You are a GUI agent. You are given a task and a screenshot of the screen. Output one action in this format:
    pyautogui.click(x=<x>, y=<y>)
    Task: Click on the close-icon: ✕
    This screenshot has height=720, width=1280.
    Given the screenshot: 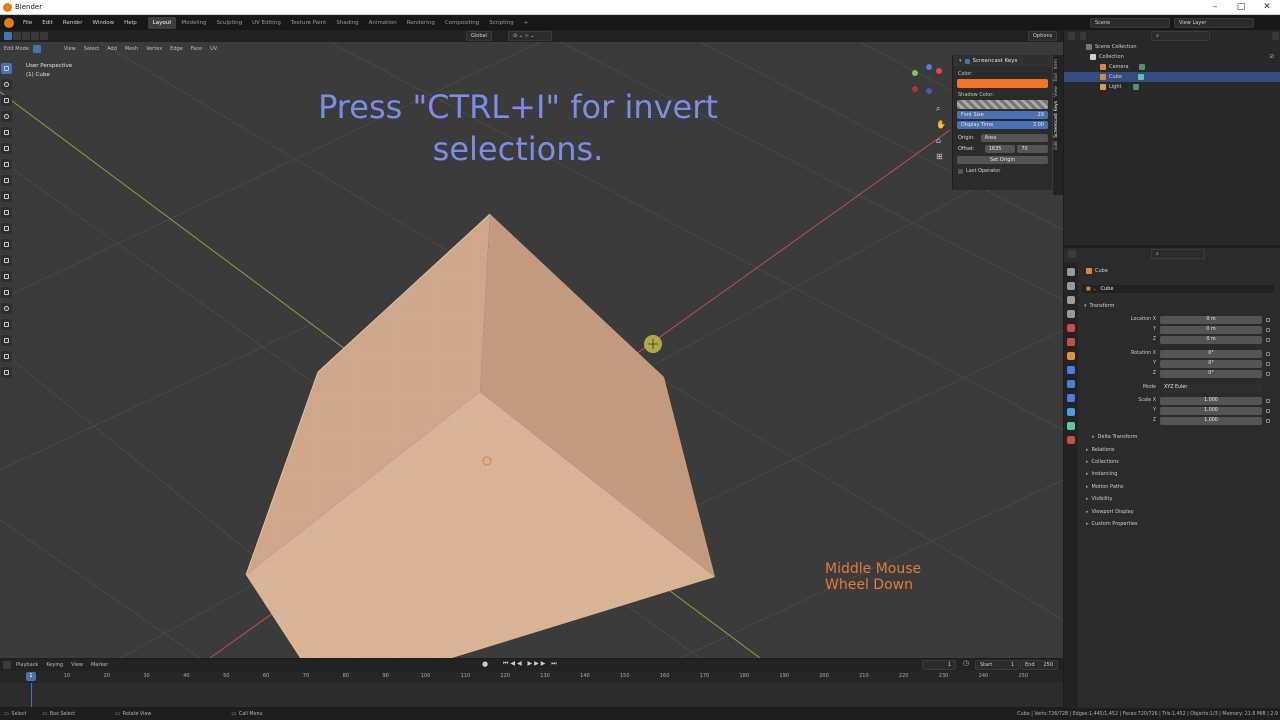 What is the action you would take?
    pyautogui.click(x=1267, y=7)
    